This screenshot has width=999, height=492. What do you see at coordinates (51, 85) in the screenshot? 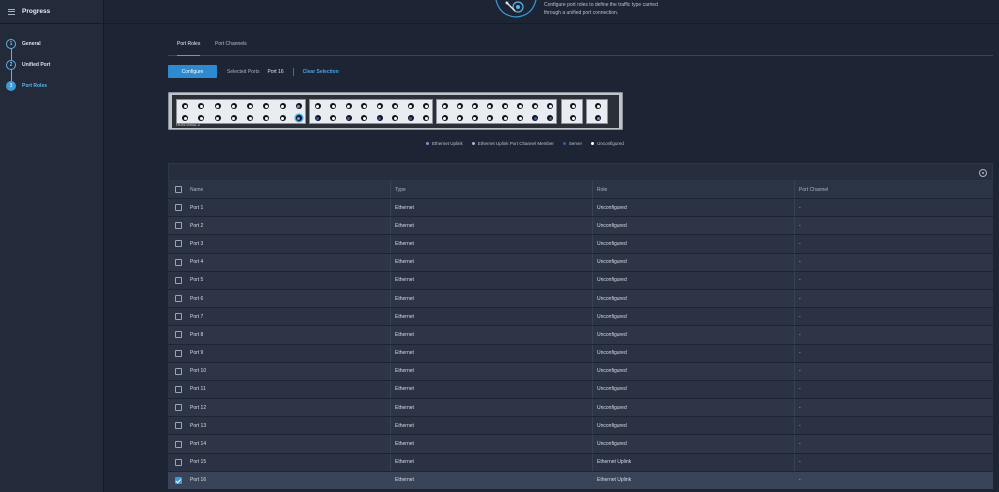
I see `step-port-roles: 3 Port Roles` at bounding box center [51, 85].